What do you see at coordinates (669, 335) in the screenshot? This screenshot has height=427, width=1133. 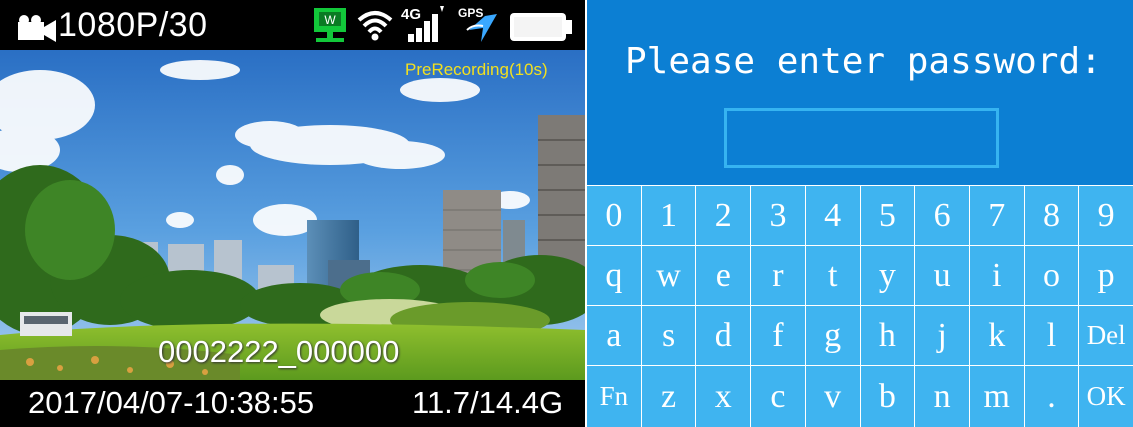 I see `key-s: s` at bounding box center [669, 335].